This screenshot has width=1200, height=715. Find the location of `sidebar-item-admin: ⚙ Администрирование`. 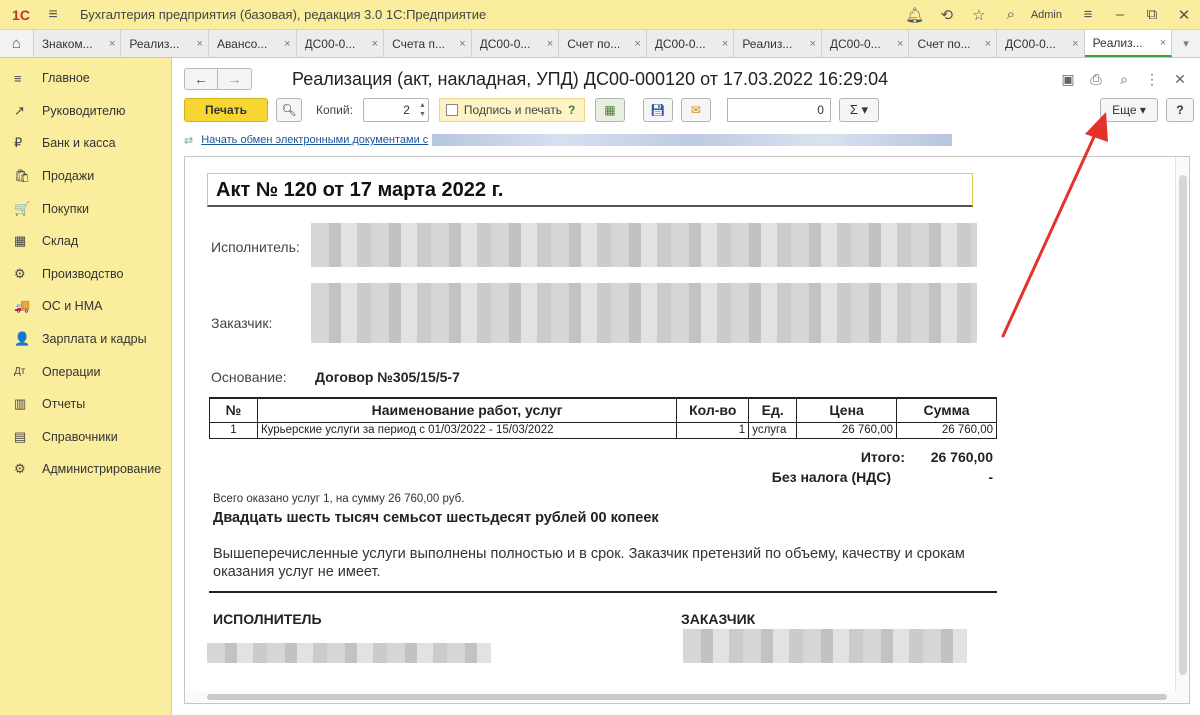

sidebar-item-admin: ⚙ Администрирование is located at coordinates (85, 469).